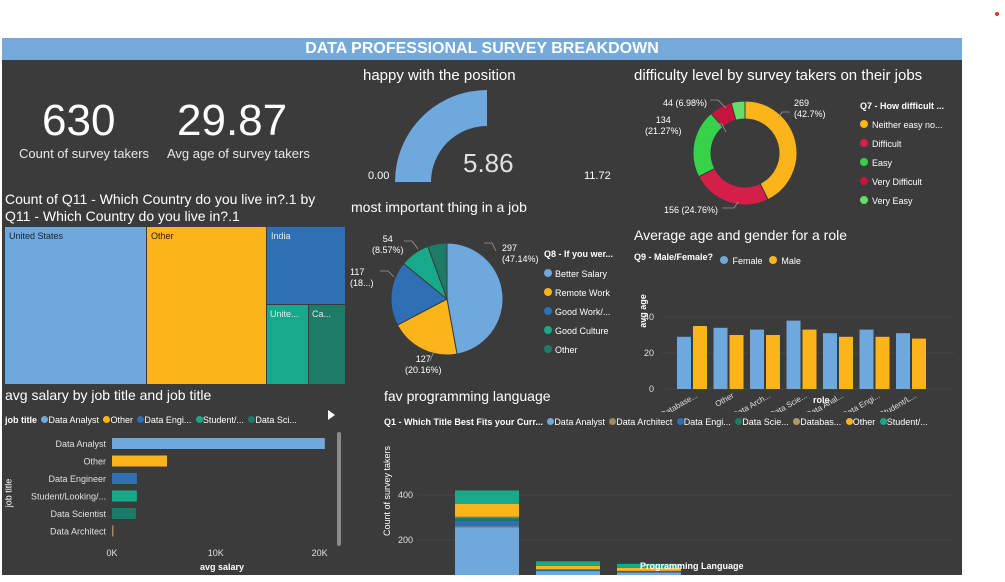 The height and width of the screenshot is (582, 1005). I want to click on legend-label: Data Architect, so click(644, 422).